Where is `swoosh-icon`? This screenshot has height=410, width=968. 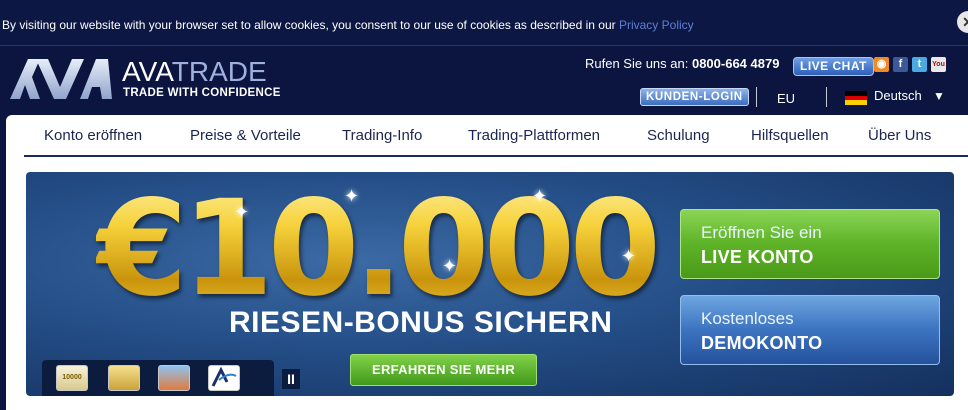 swoosh-icon is located at coordinates (224, 376).